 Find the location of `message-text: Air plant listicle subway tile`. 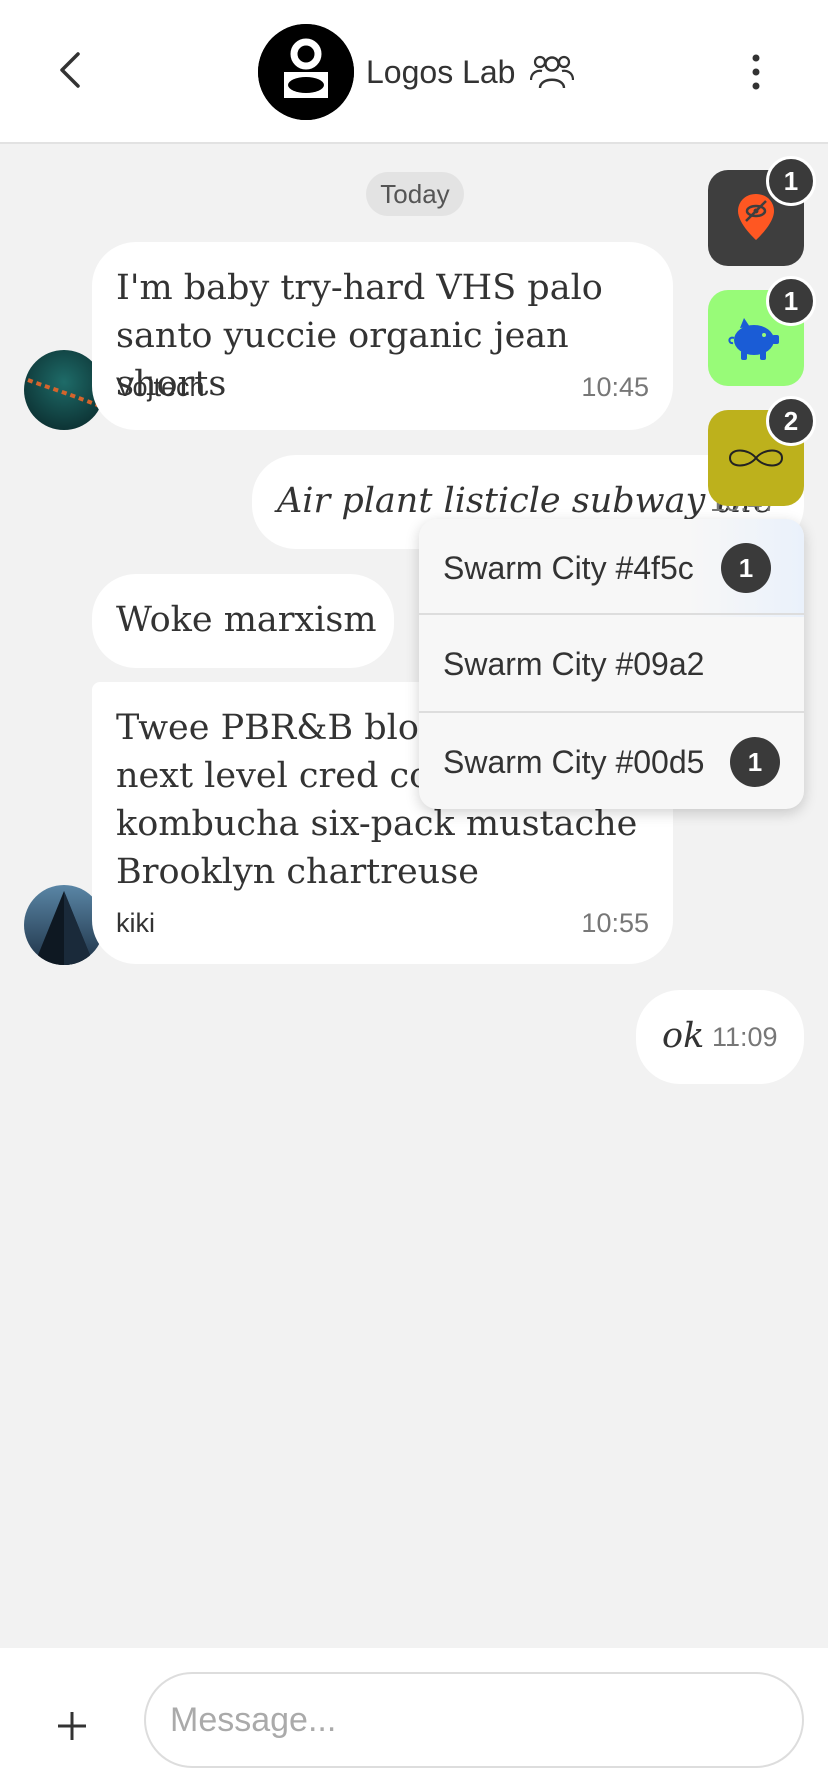

message-text: Air plant listicle subway tile is located at coordinates (525, 501).